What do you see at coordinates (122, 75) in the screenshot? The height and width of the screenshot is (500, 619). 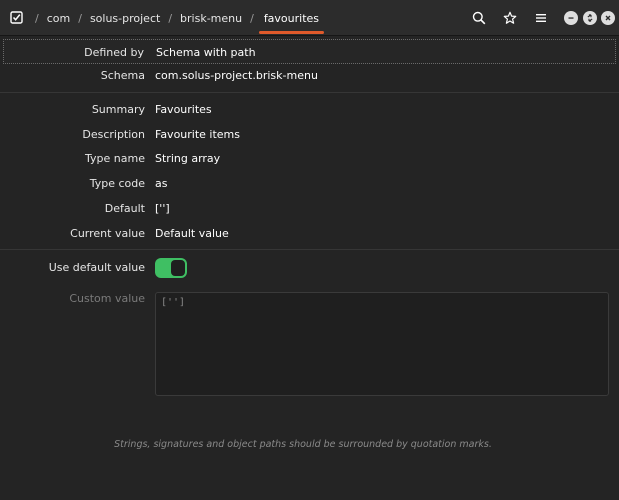 I see `schema-label: Schema` at bounding box center [122, 75].